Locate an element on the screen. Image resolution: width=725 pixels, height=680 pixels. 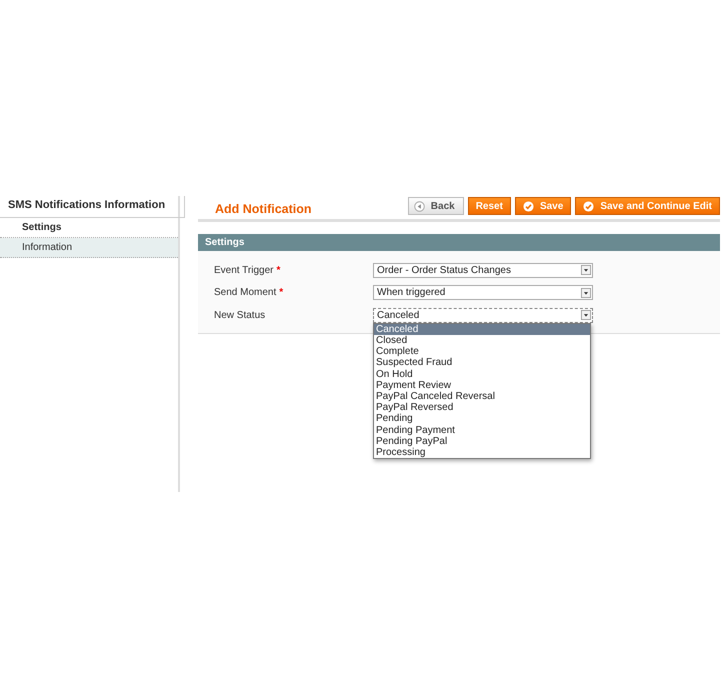
sidebar-tab: Information is located at coordinates (89, 248).